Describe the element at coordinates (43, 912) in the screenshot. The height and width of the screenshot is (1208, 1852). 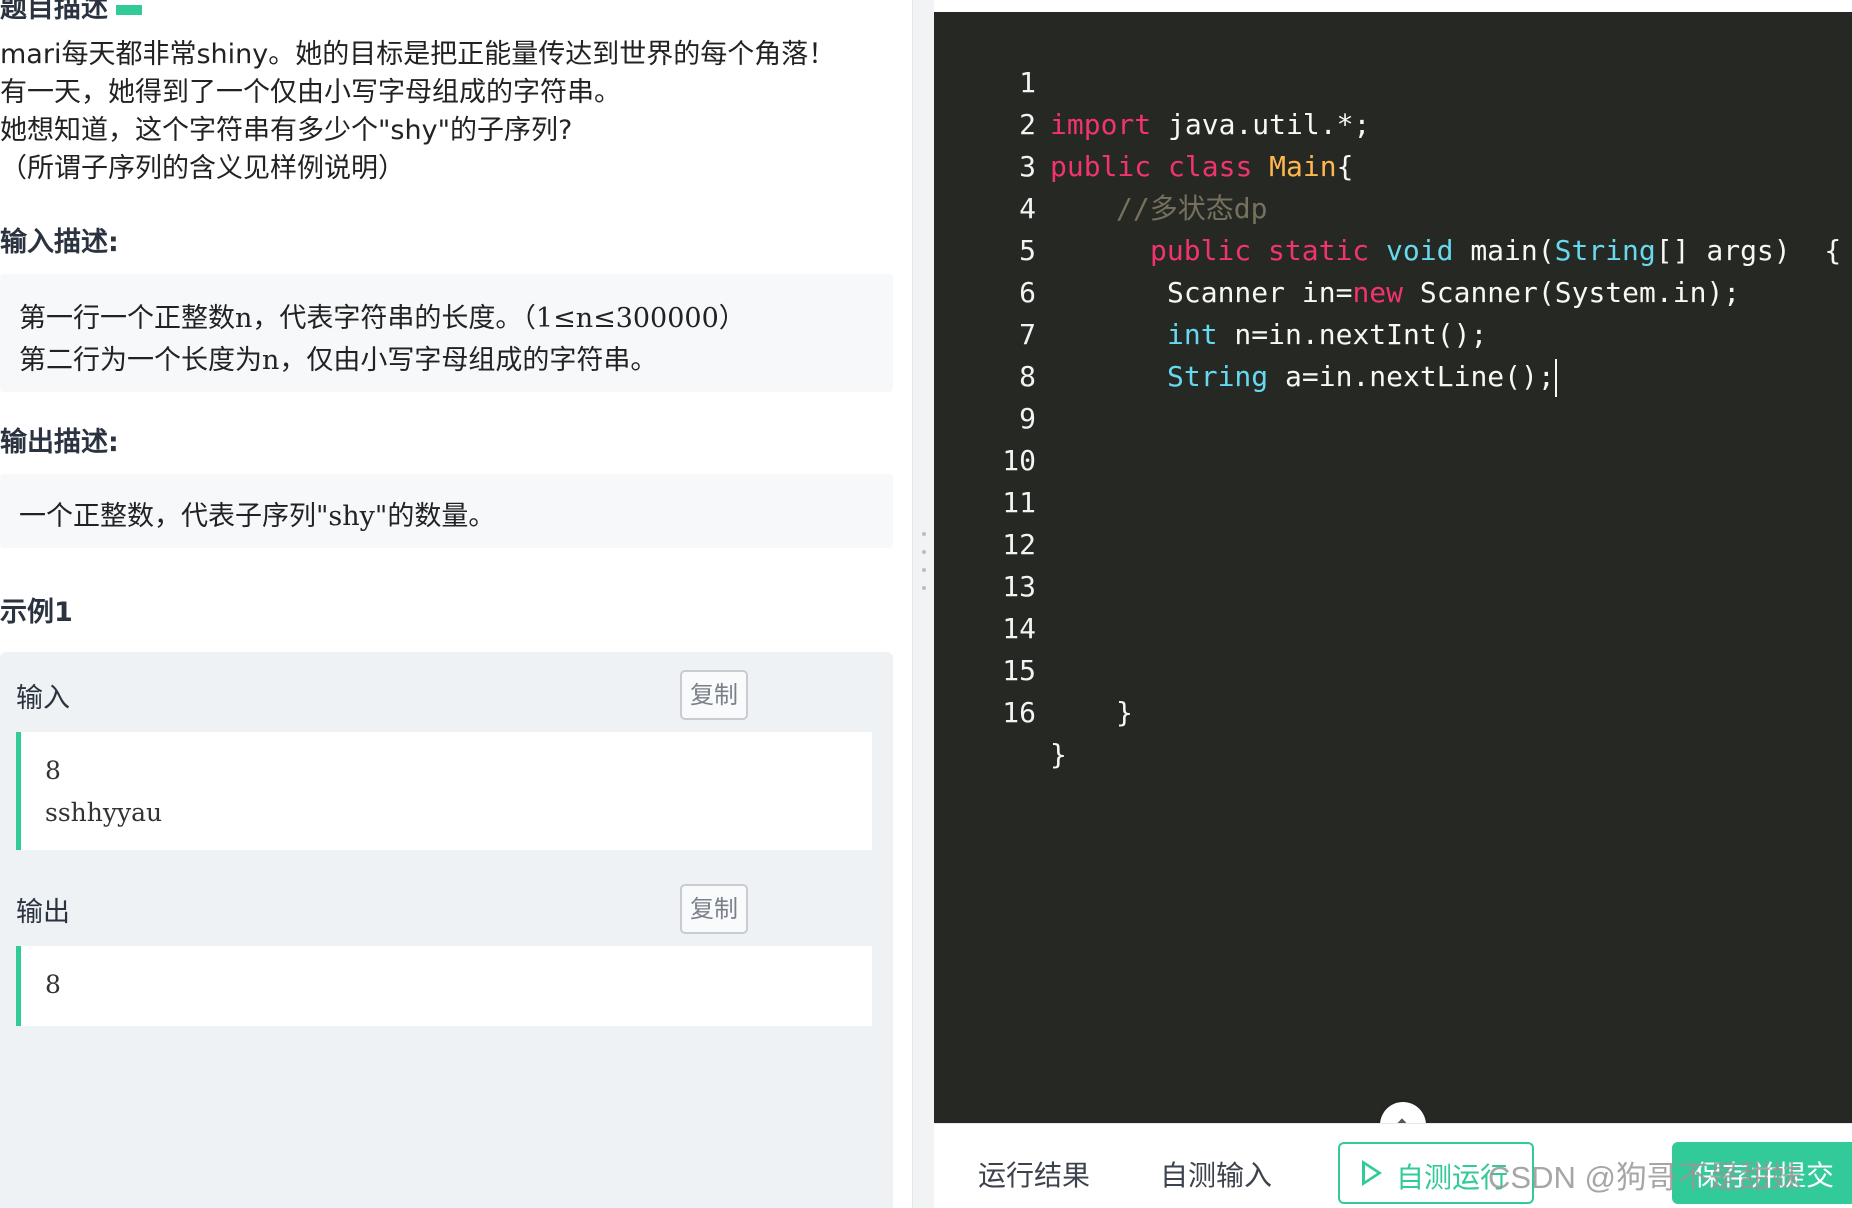
I see `example-output-label: 输出` at that location.